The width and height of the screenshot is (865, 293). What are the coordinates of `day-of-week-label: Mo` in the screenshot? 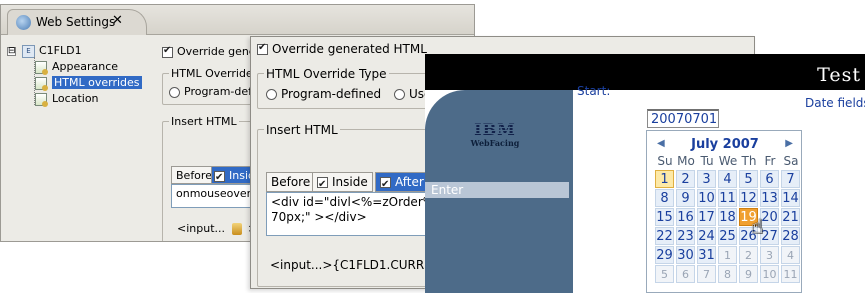 It's located at (686, 161).